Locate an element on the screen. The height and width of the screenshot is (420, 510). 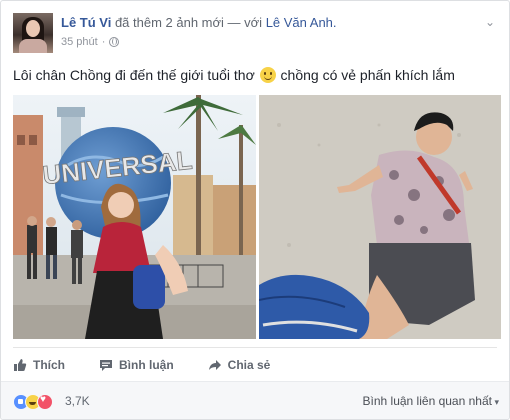
post-meta: 35 phút · is located at coordinates (90, 42).